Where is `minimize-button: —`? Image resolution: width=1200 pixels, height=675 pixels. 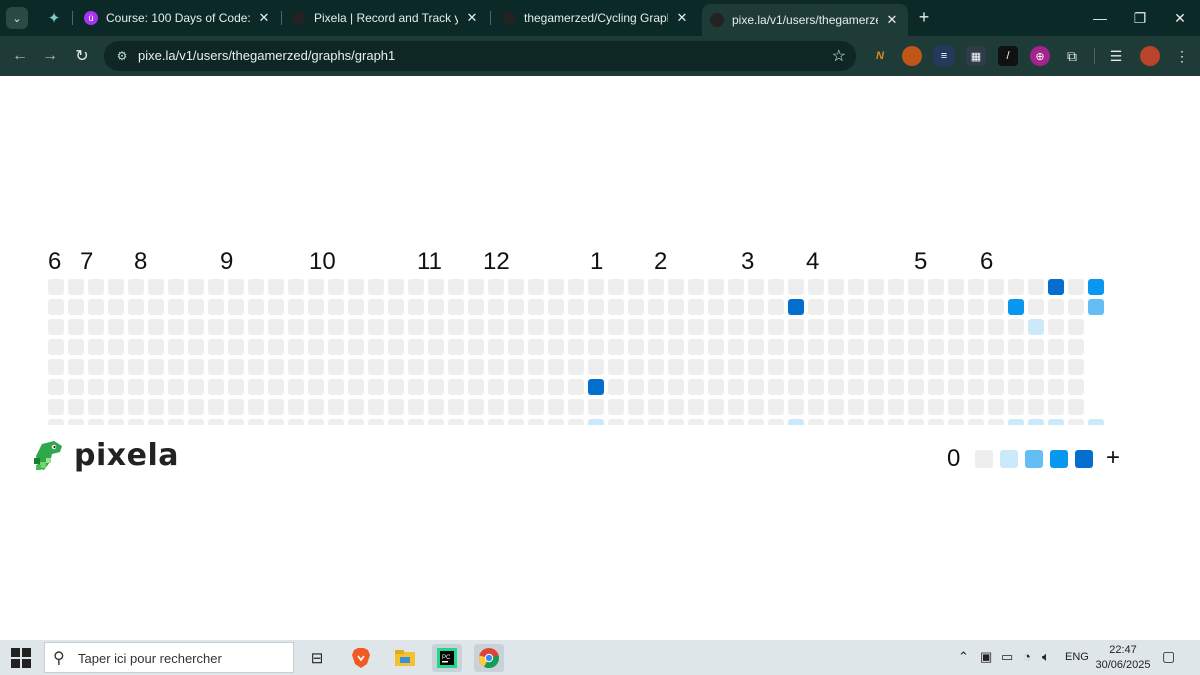 minimize-button: — is located at coordinates (1100, 18).